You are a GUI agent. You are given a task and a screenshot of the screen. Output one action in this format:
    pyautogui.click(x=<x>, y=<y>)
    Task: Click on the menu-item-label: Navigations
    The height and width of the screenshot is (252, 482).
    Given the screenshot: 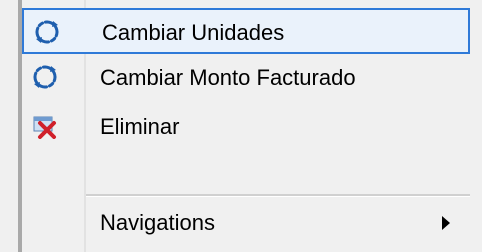 What is the action you would take?
    pyautogui.click(x=157, y=222)
    